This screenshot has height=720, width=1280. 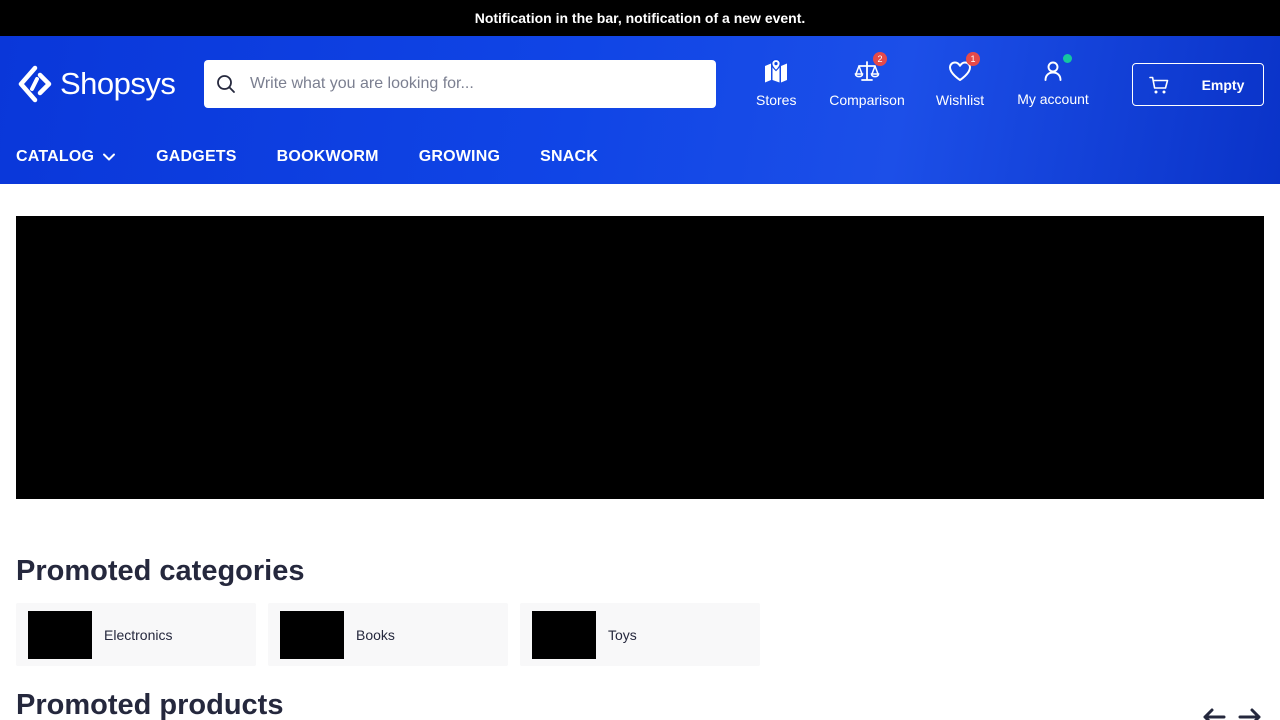 I want to click on wishlist-count-badge: 1, so click(x=973, y=59).